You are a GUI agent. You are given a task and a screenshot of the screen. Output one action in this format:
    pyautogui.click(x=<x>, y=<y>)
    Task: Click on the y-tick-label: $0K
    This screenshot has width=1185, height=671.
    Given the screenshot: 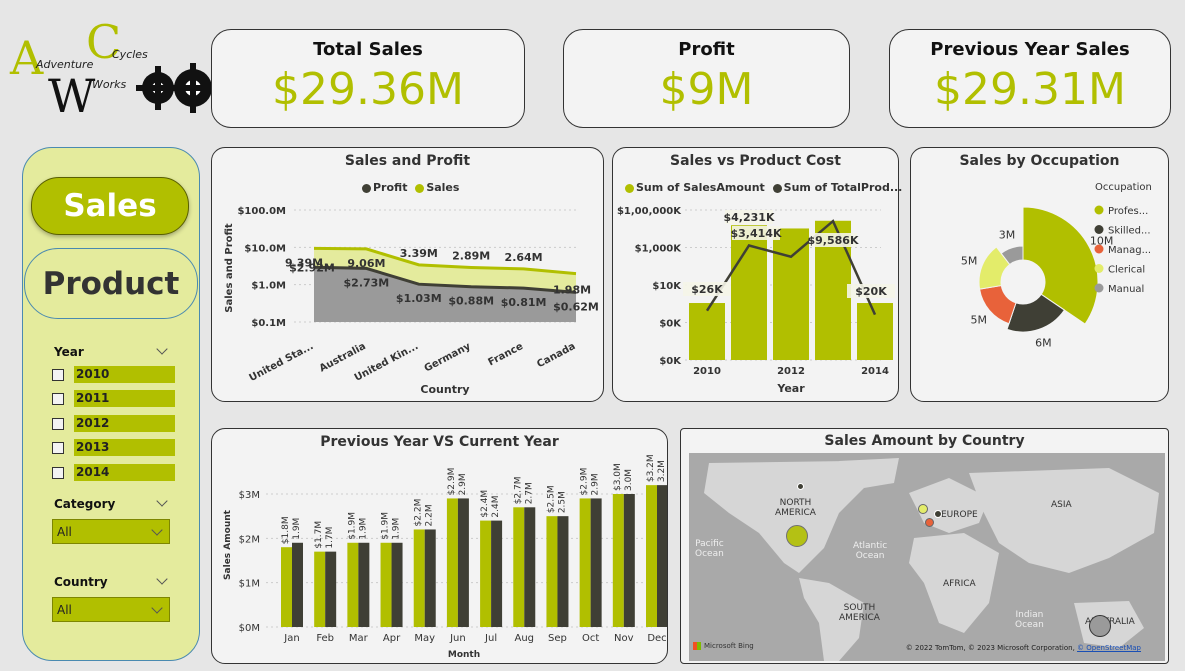 What is the action you would take?
    pyautogui.click(x=670, y=361)
    